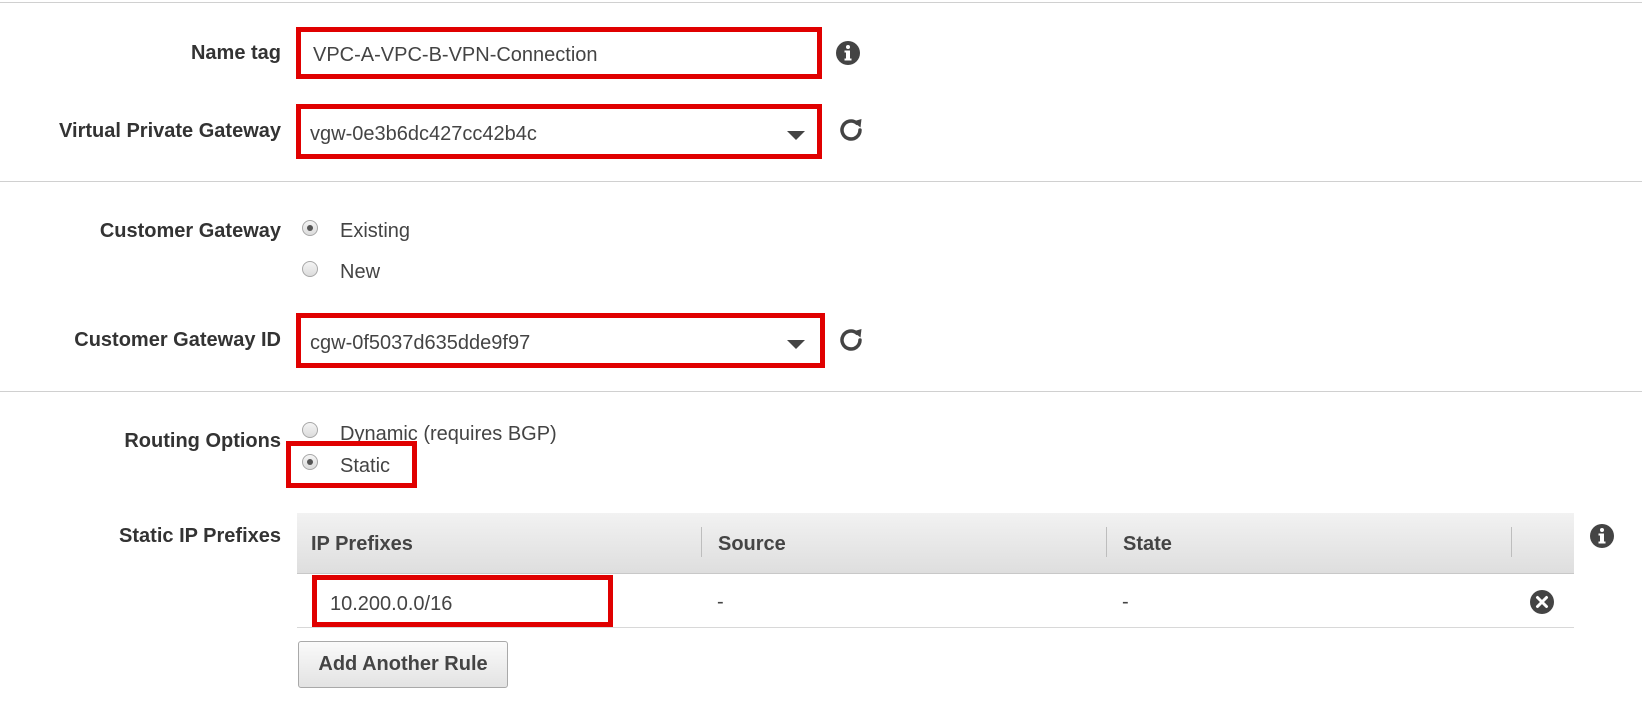 This screenshot has height=715, width=1642. Describe the element at coordinates (177, 340) in the screenshot. I see `customer-gateway-id-label: Customer Gateway ID` at that location.